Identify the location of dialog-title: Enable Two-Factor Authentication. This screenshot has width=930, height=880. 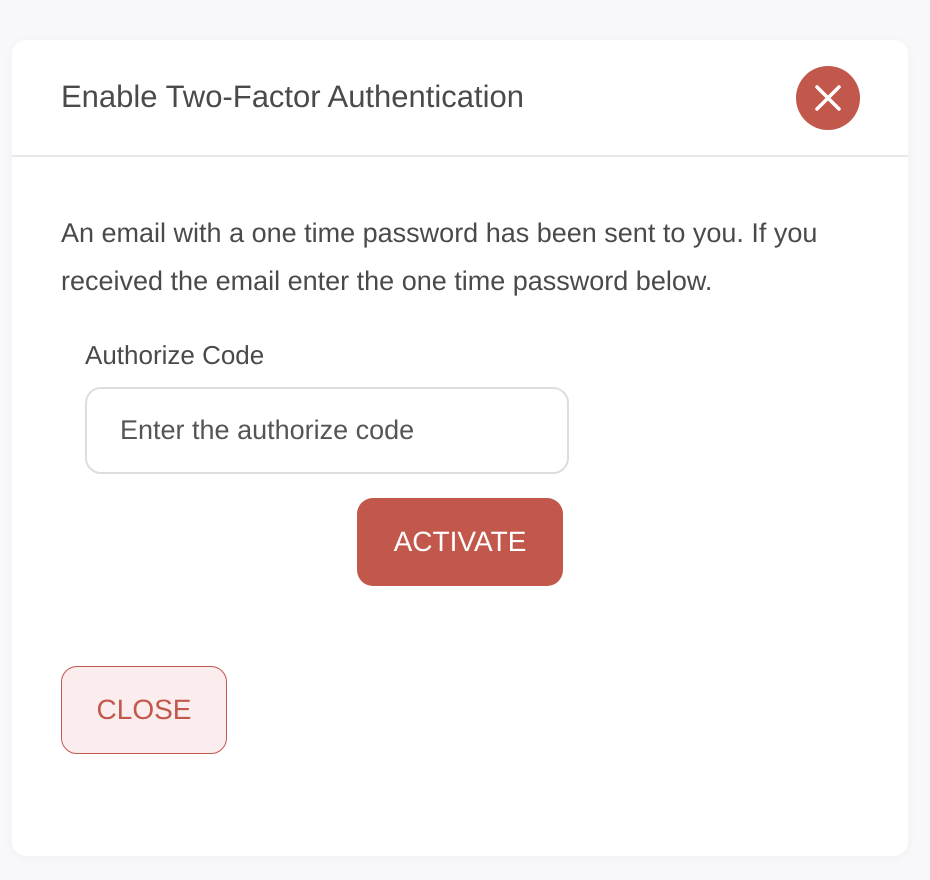
(292, 97).